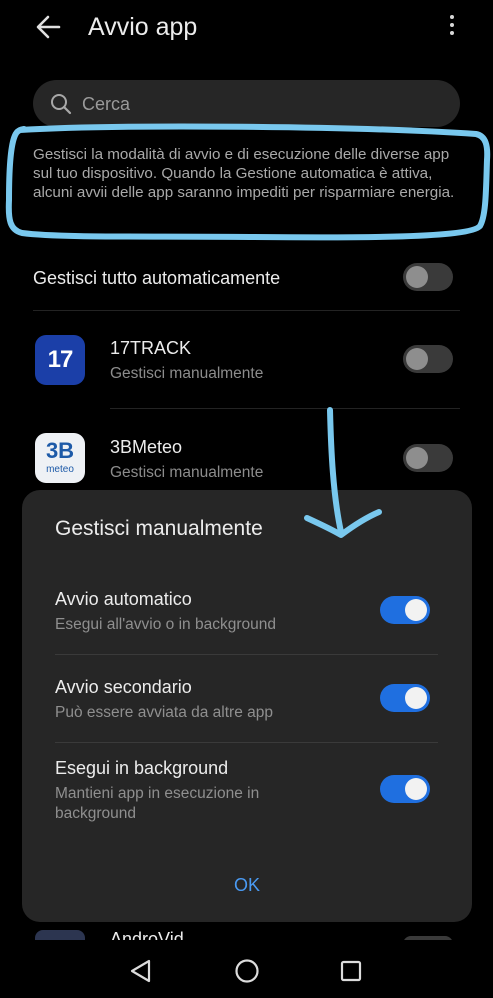  What do you see at coordinates (157, 278) in the screenshot?
I see `manage-all-label: Gestisci tutto automaticamente` at bounding box center [157, 278].